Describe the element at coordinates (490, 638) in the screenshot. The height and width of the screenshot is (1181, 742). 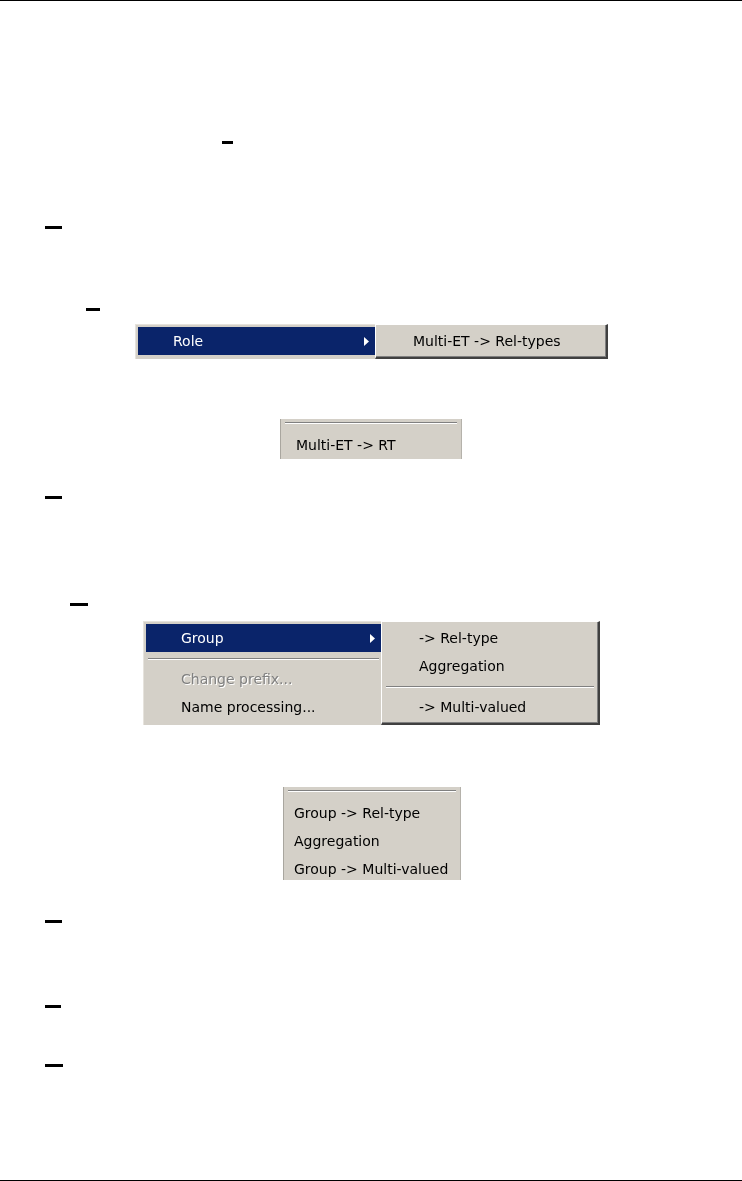
I see `menu-item: -> Rel-type` at that location.